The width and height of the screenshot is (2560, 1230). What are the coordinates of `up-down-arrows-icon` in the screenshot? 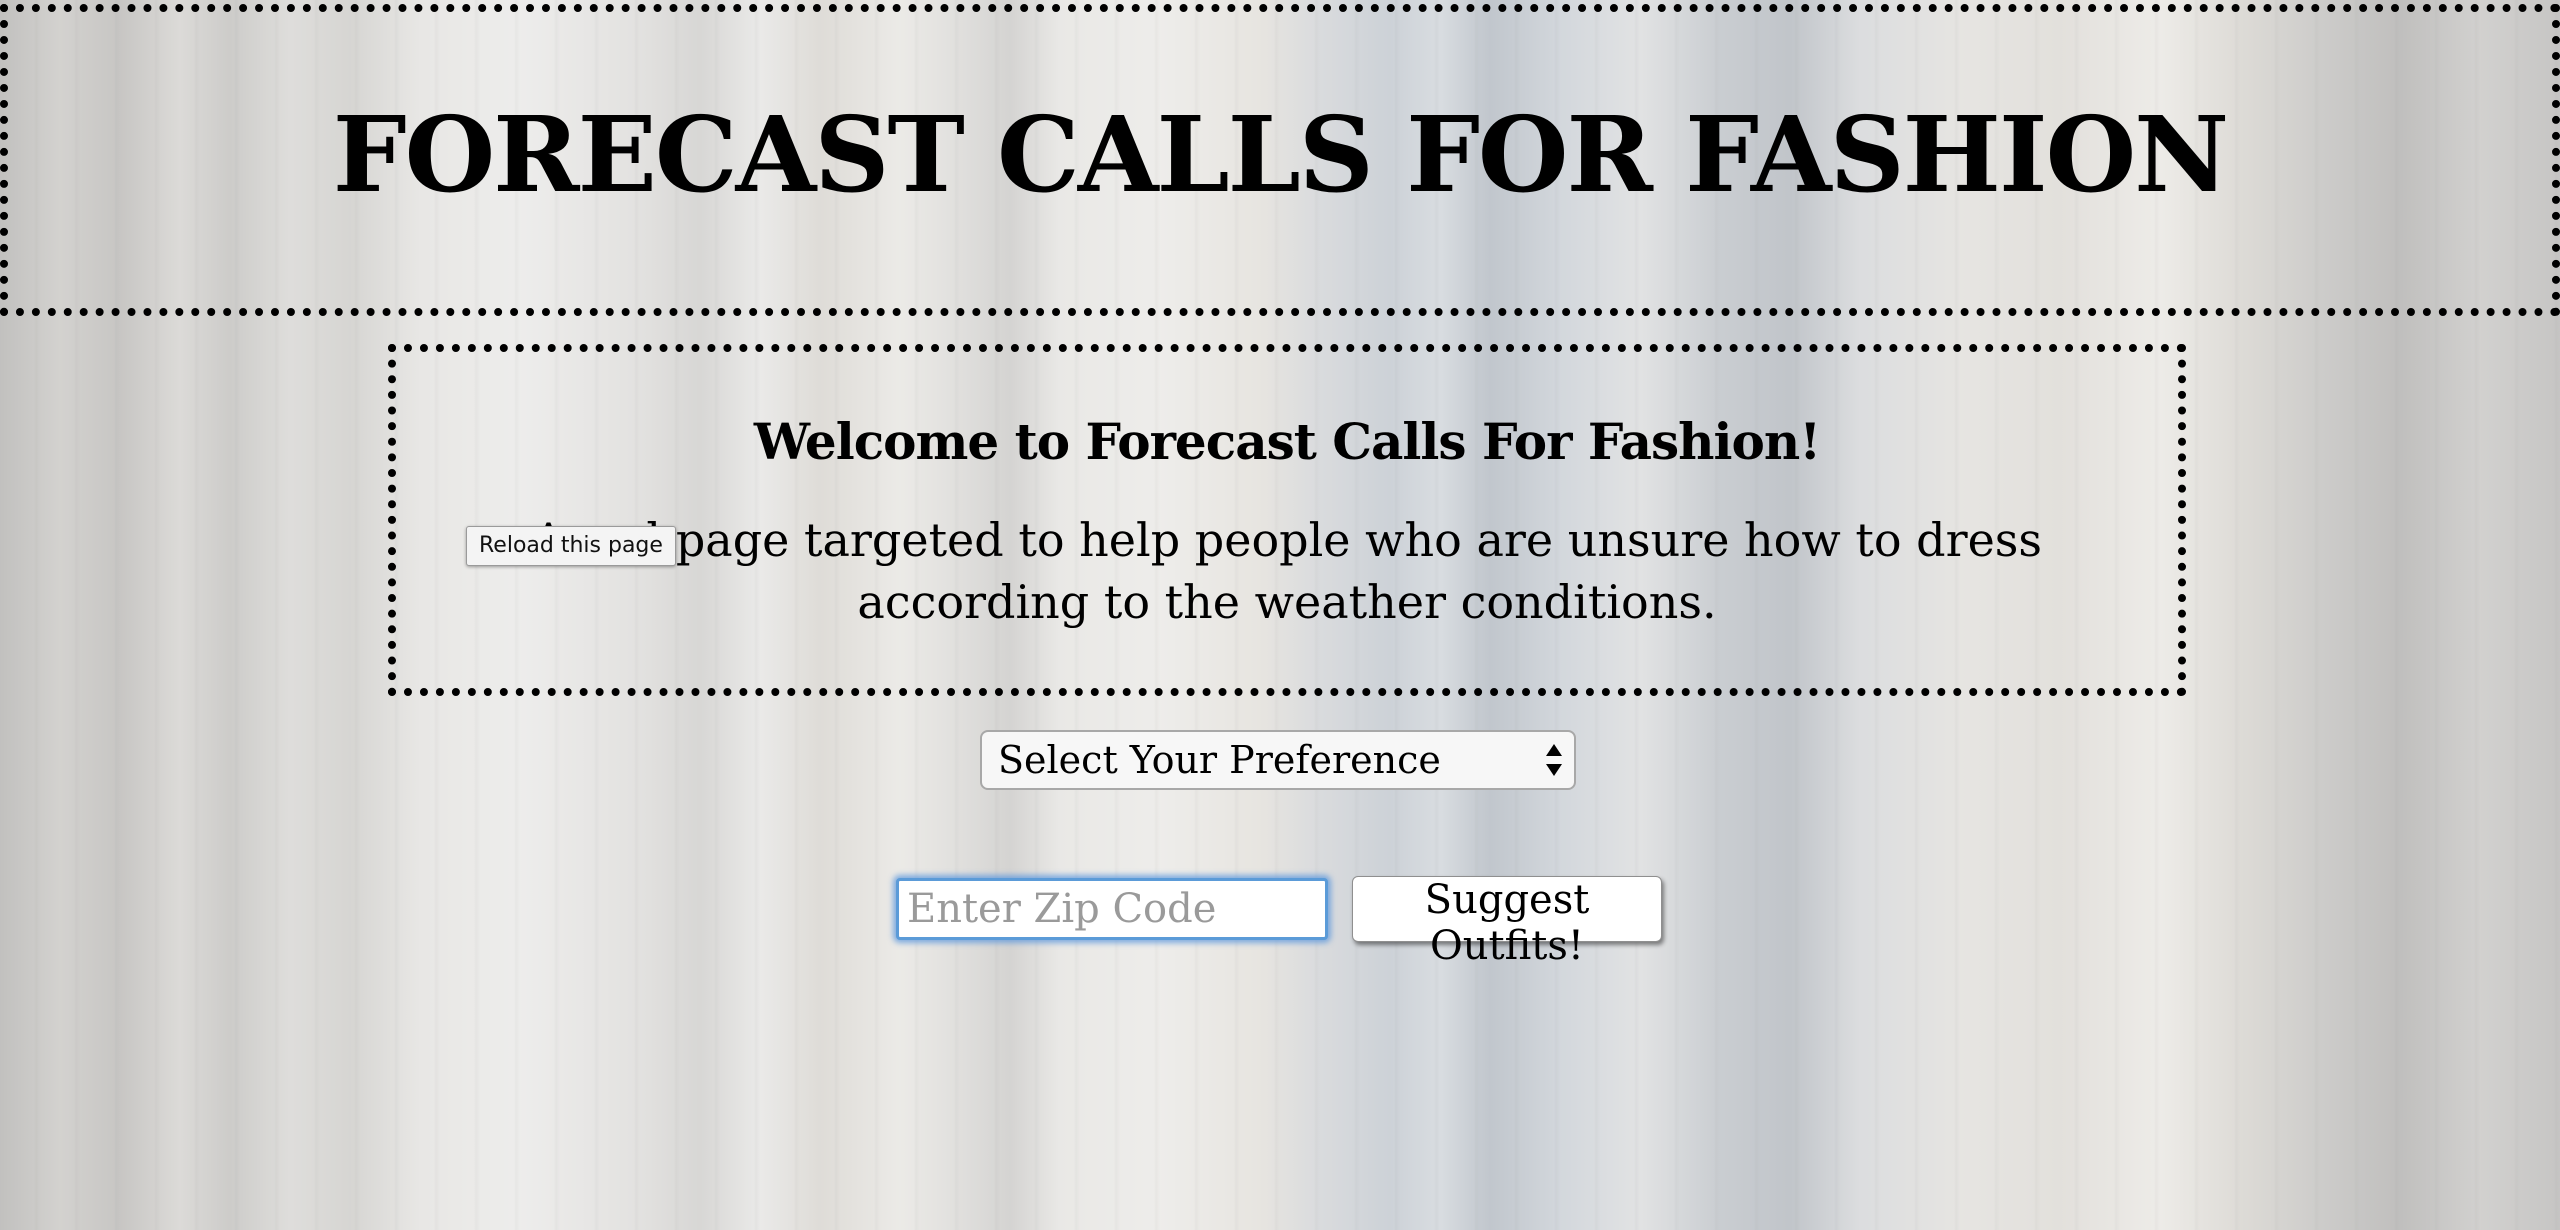 It's located at (1554, 760).